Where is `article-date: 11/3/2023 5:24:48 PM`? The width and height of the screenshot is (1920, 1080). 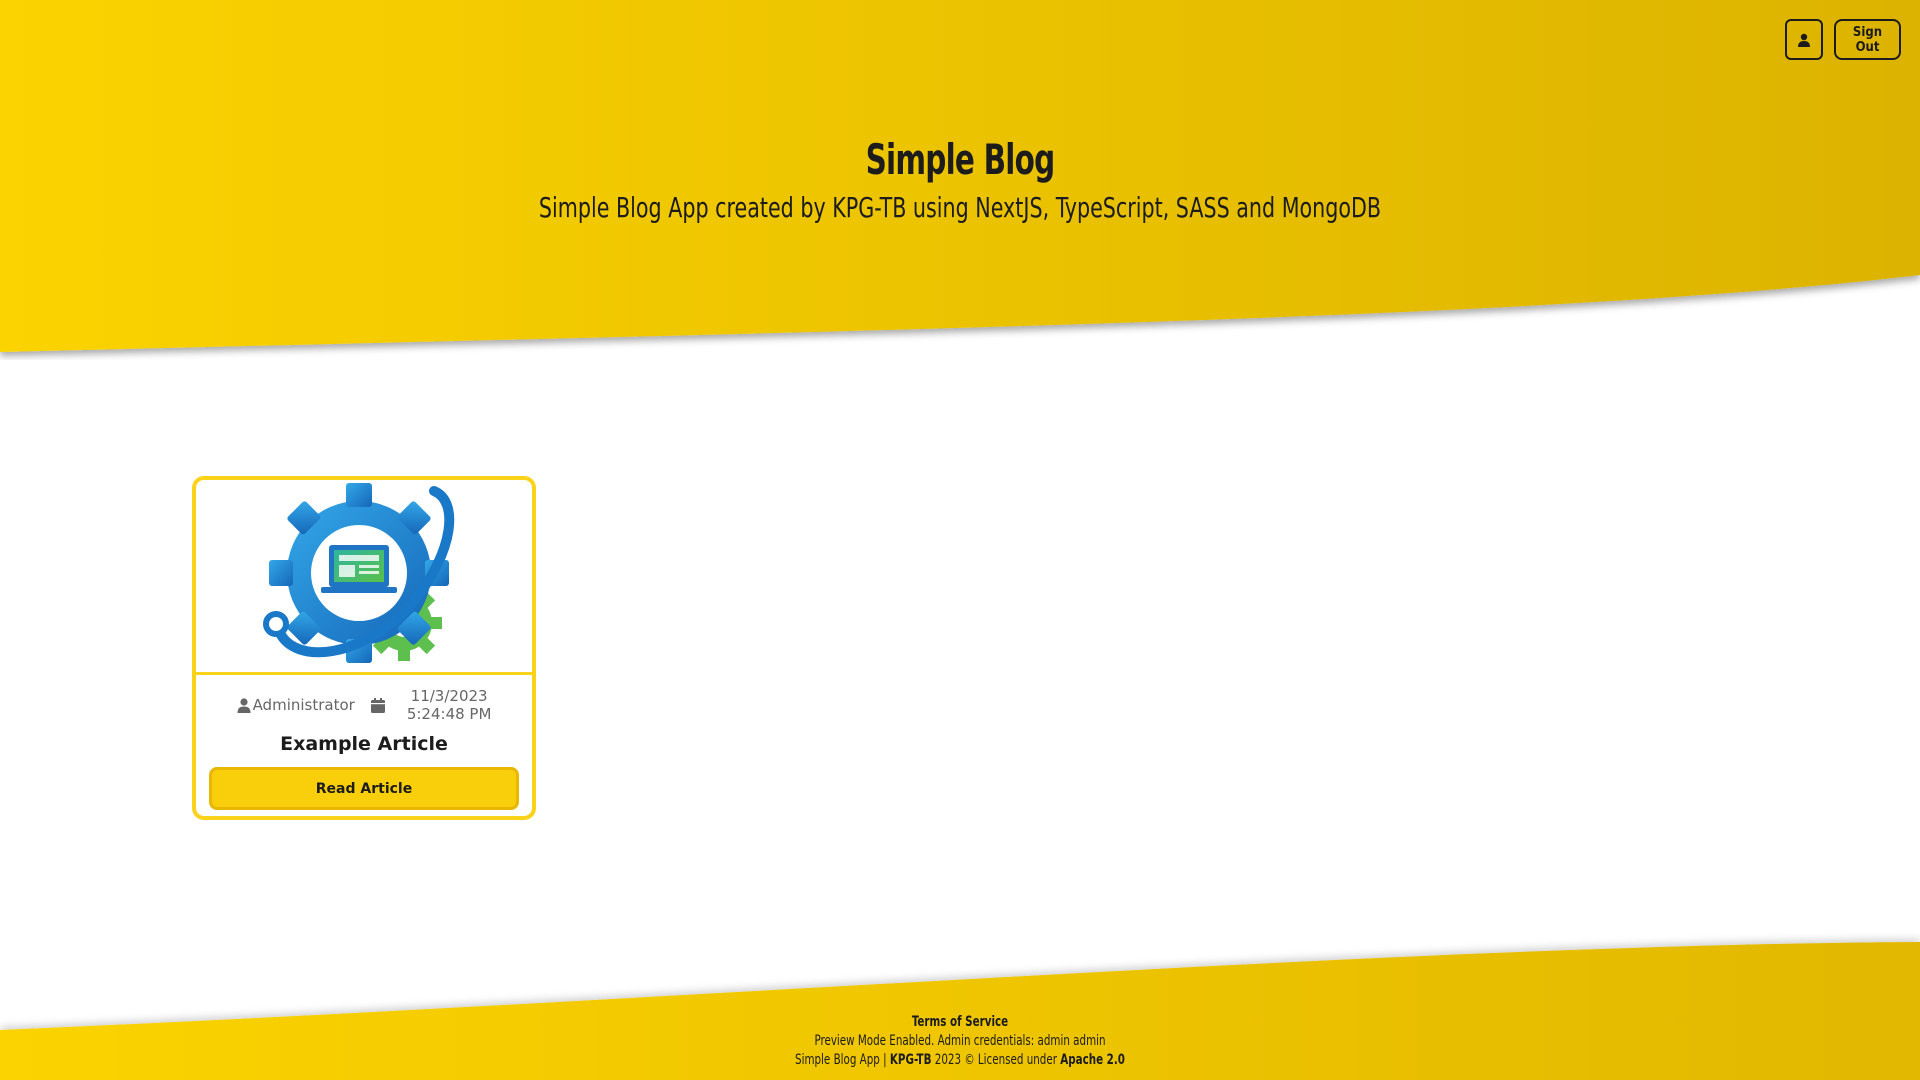
article-date: 11/3/2023 5:24:48 PM is located at coordinates (431, 705).